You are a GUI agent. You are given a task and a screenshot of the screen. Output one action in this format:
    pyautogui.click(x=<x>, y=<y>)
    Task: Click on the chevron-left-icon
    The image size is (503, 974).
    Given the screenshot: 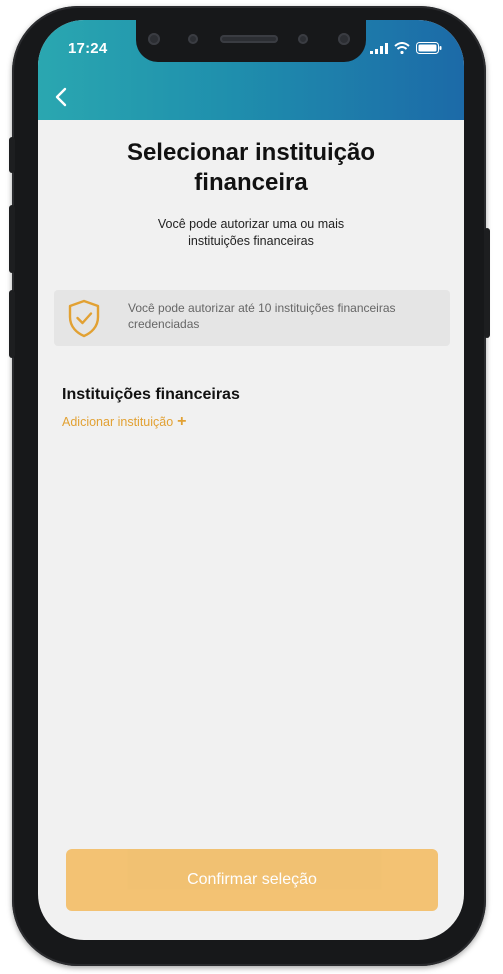 What is the action you would take?
    pyautogui.click(x=61, y=97)
    